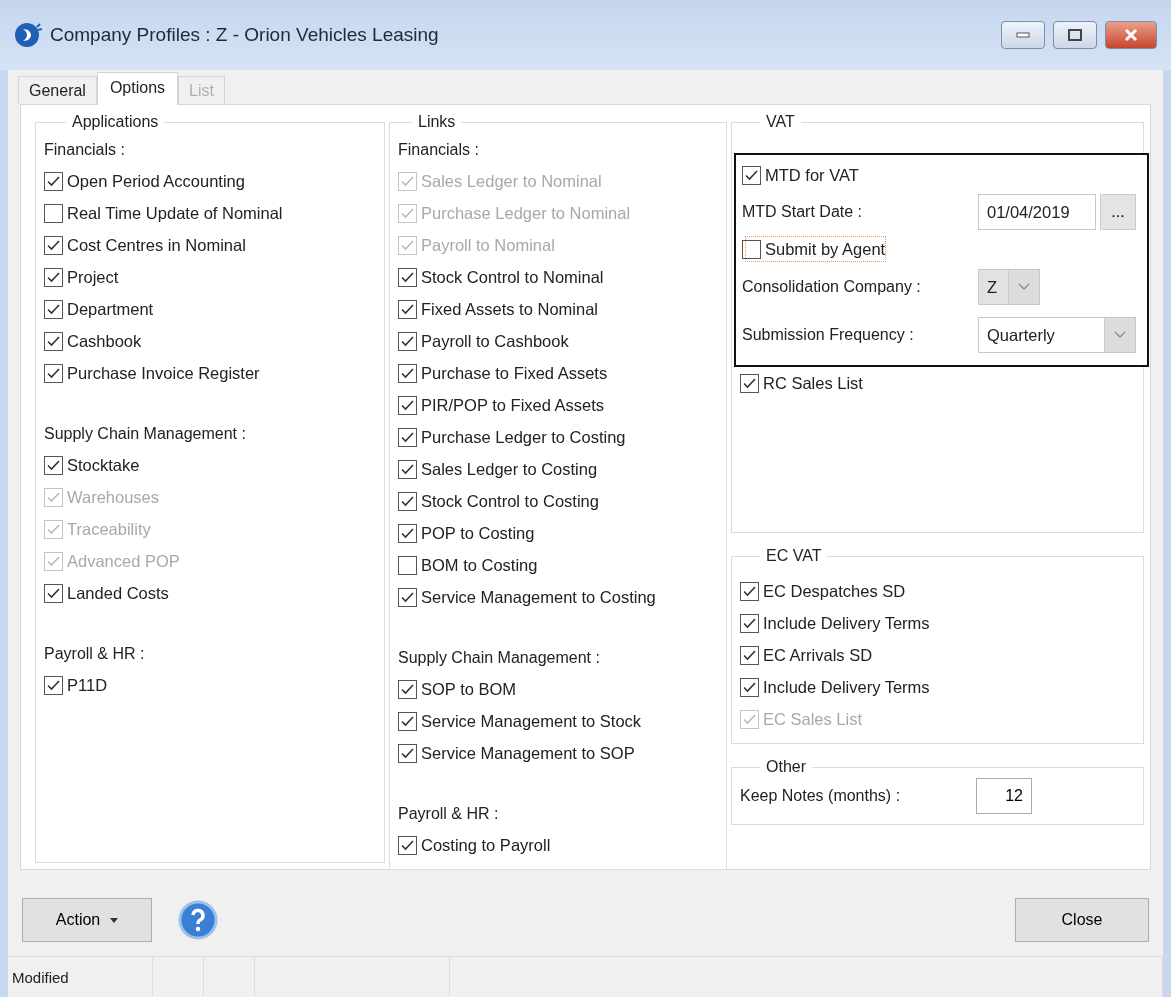 This screenshot has height=997, width=1171. I want to click on checkbox: Service Management to Costing, so click(527, 597).